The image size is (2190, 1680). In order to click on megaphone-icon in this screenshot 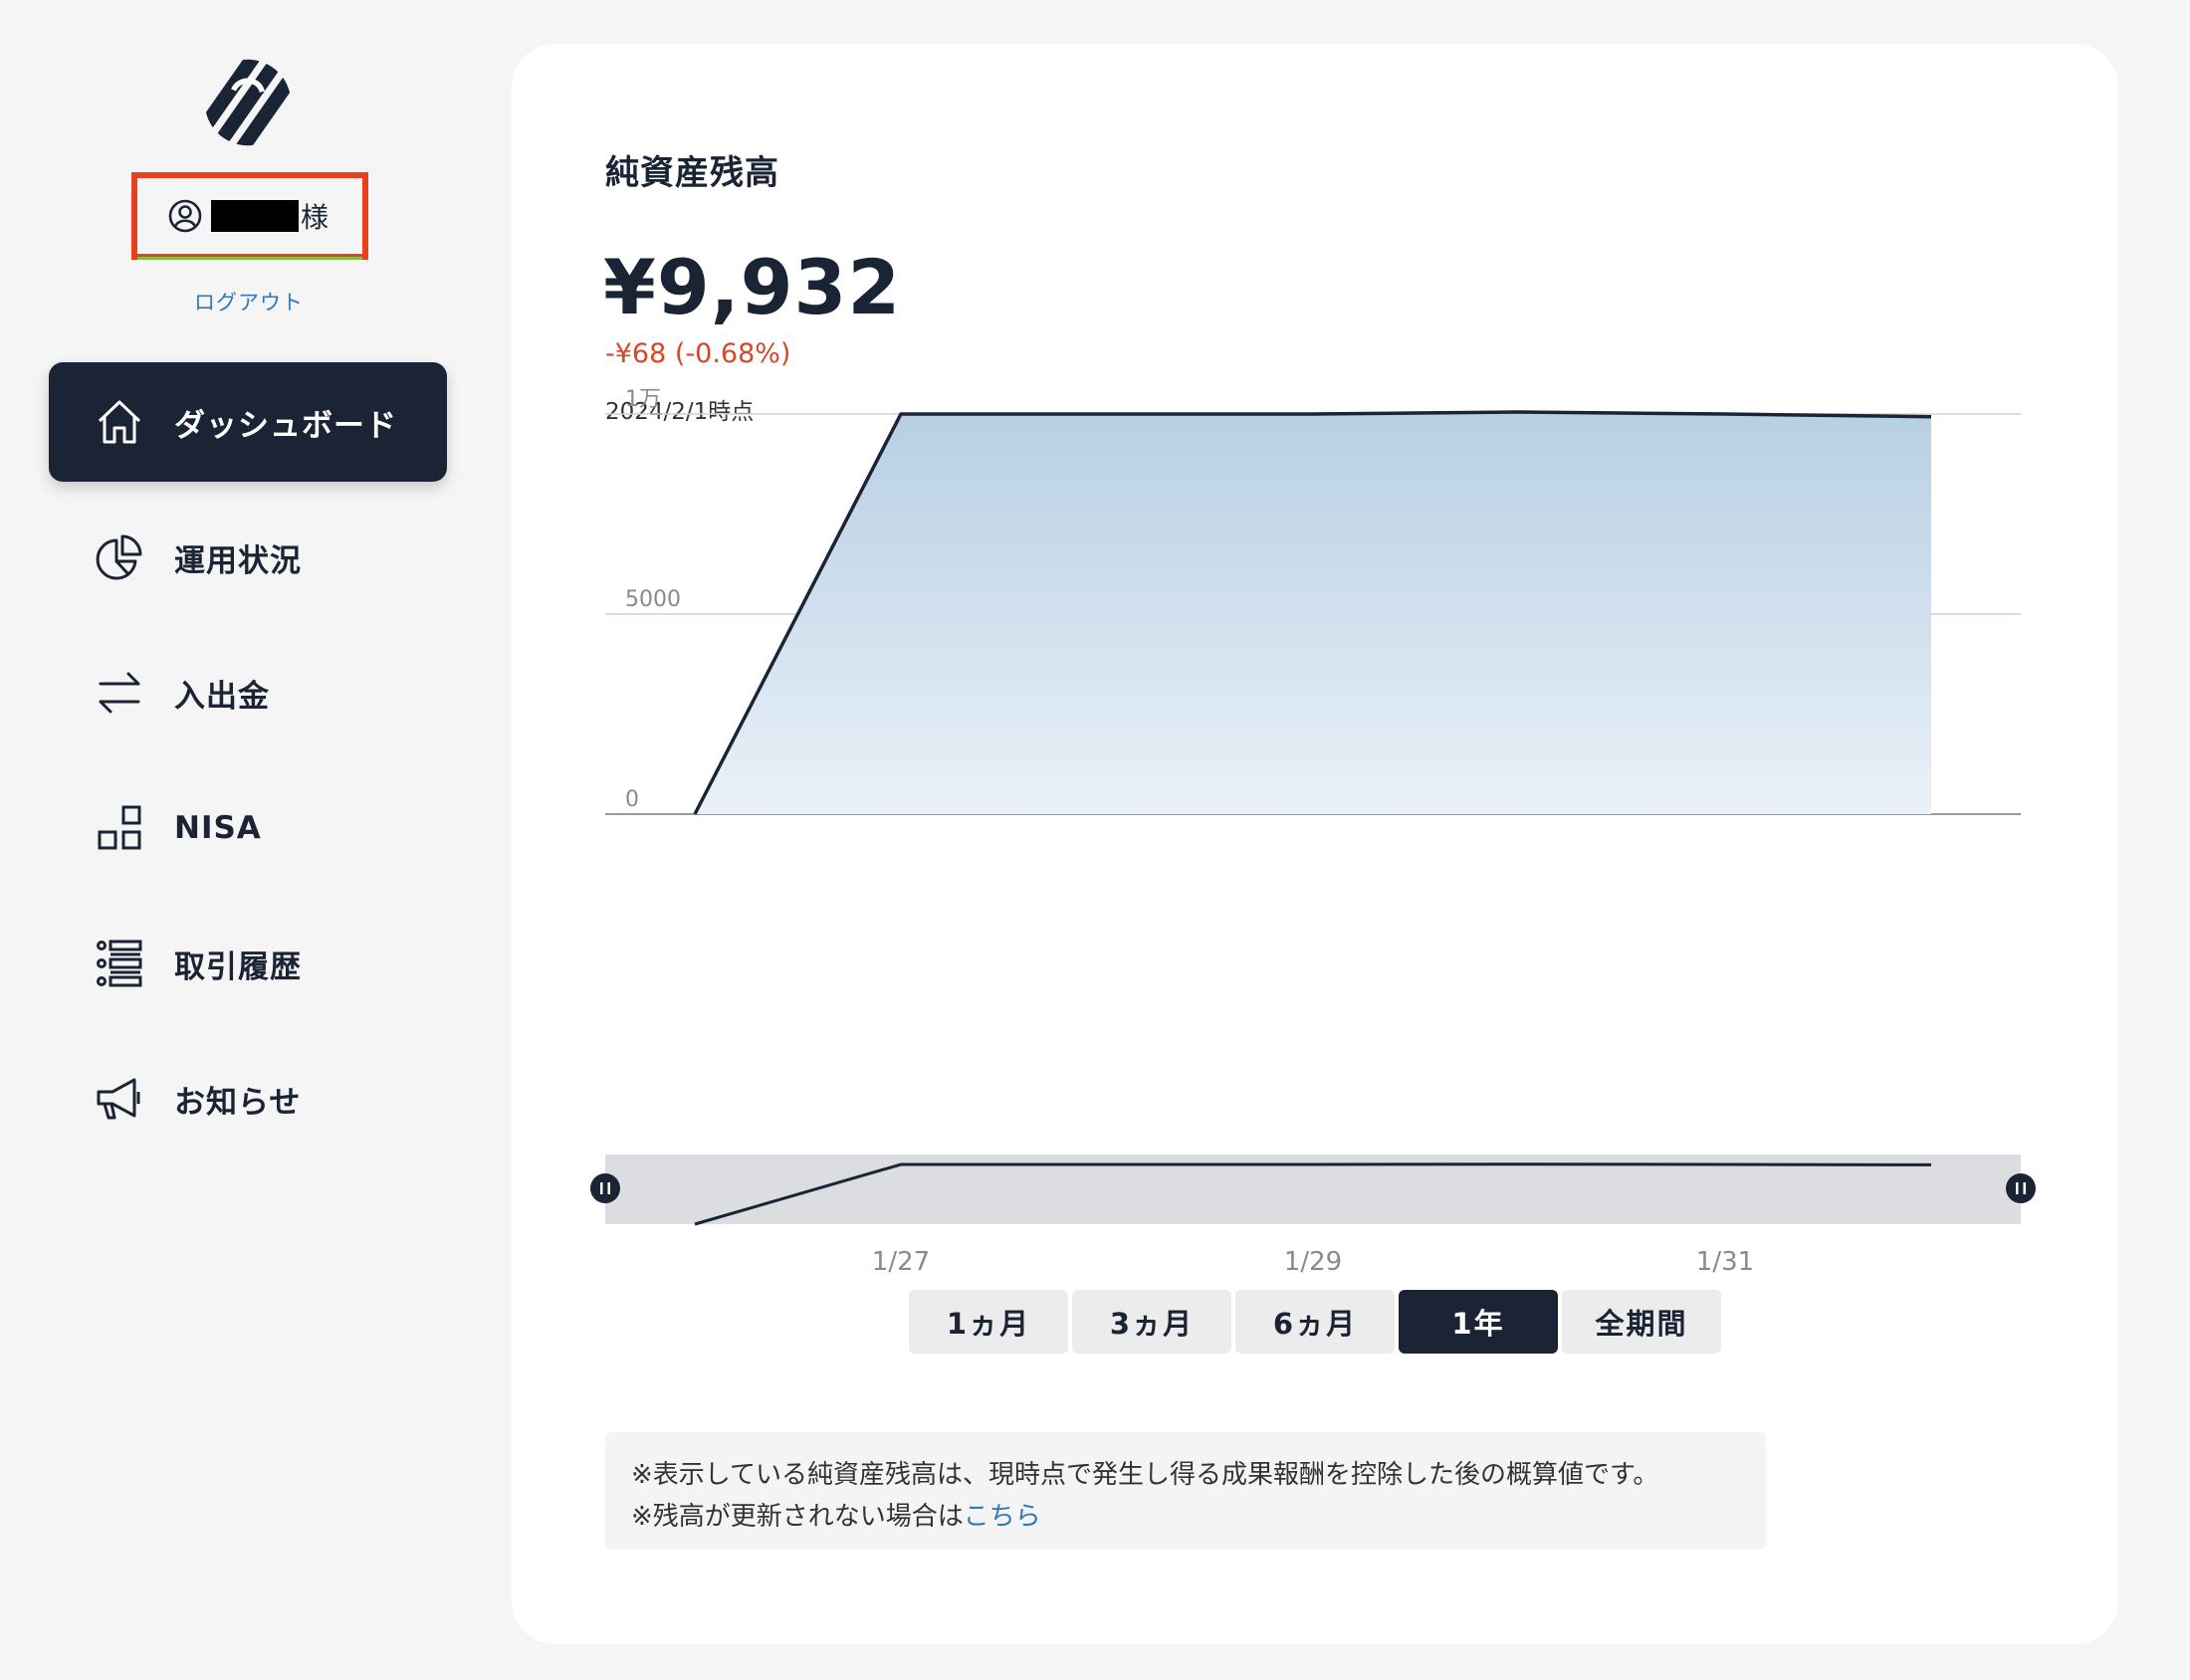, I will do `click(119, 1099)`.